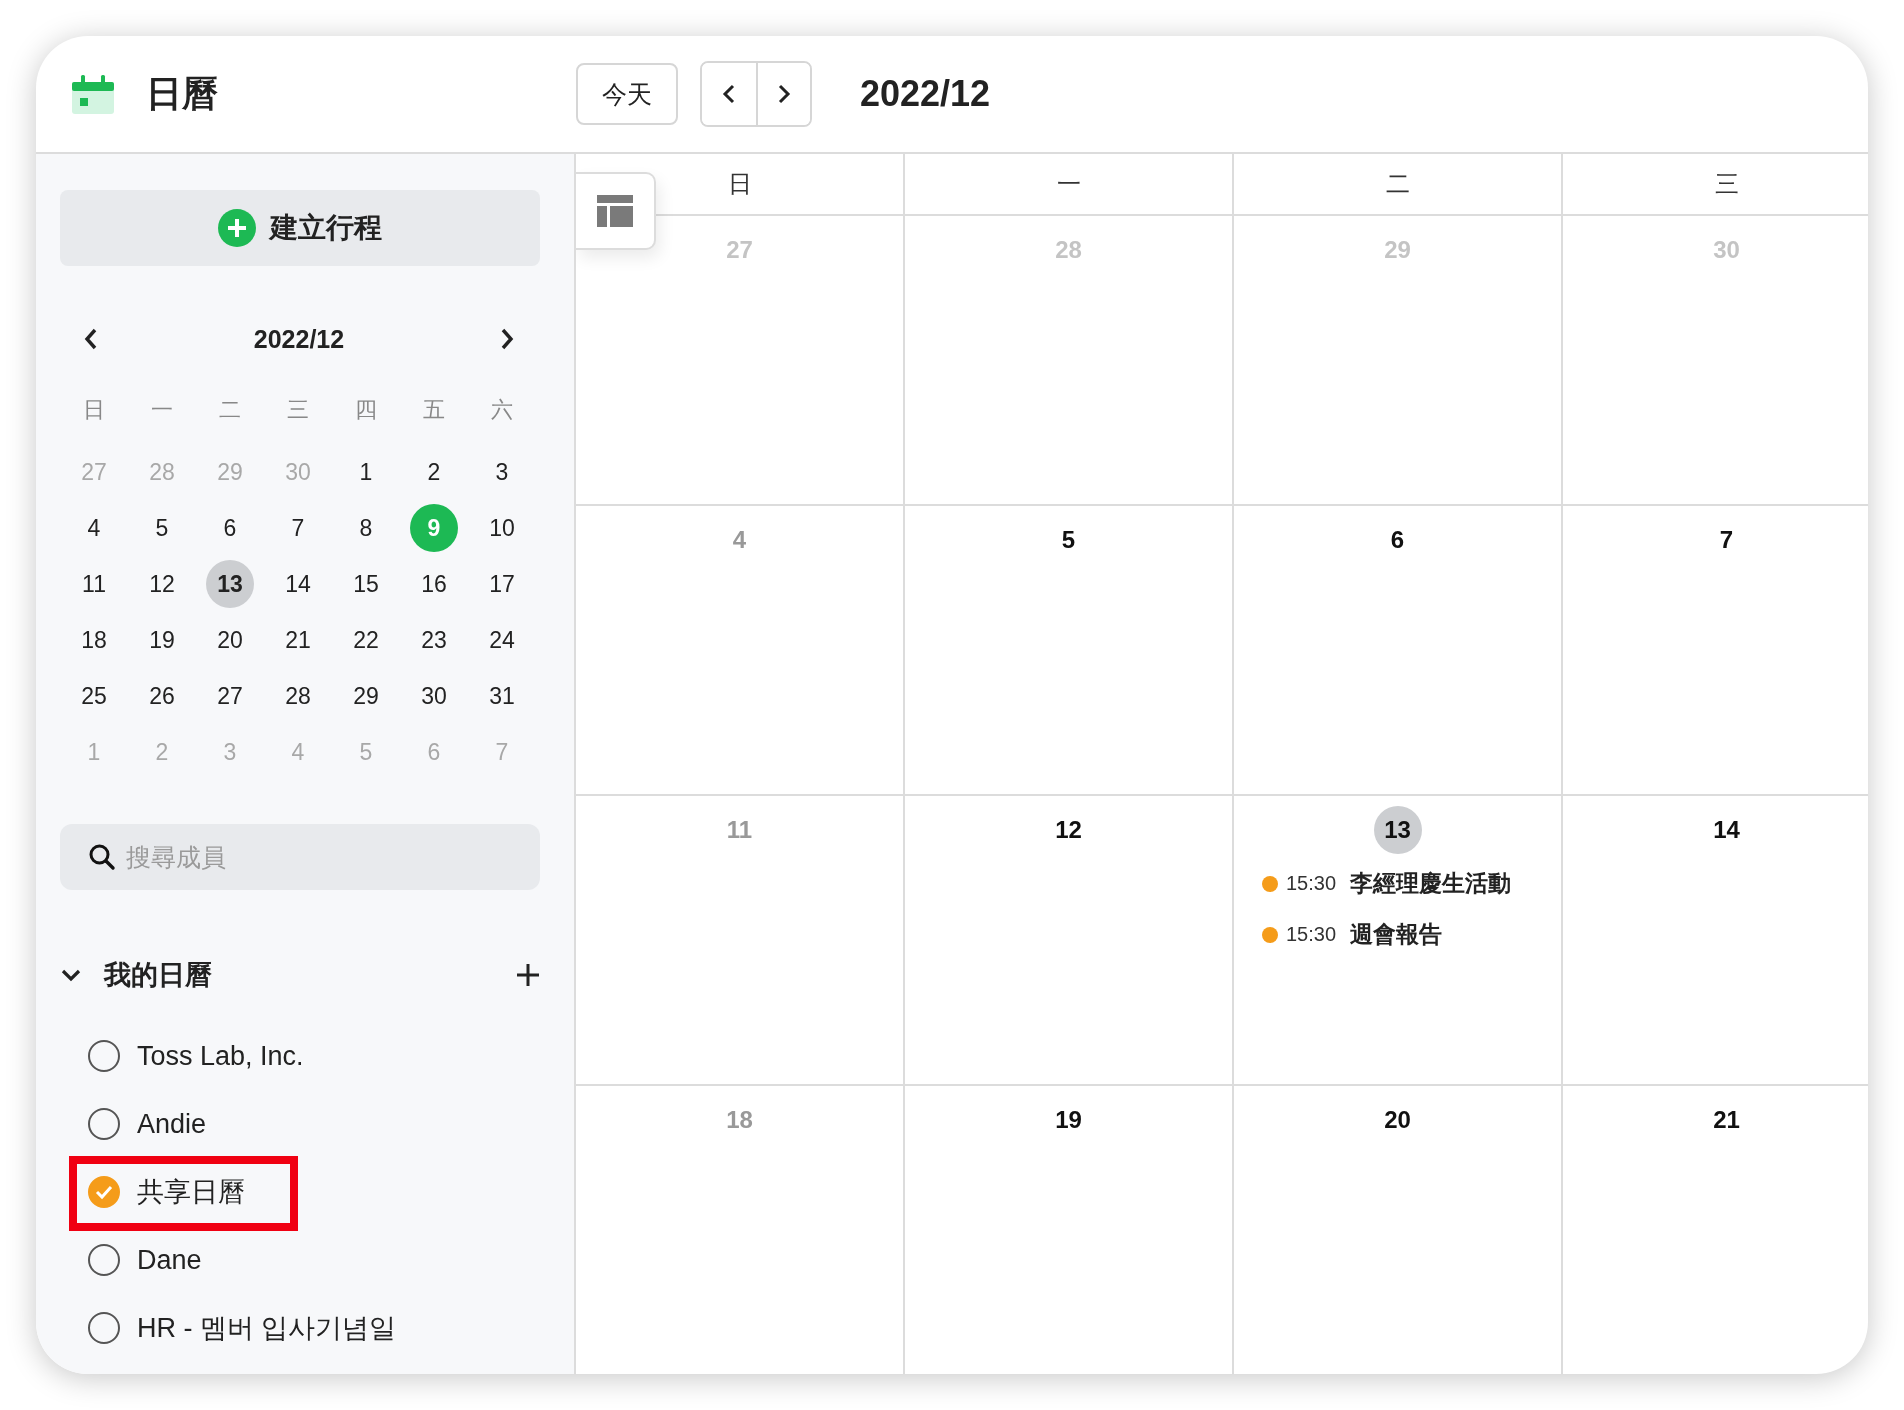 Image resolution: width=1904 pixels, height=1410 pixels. I want to click on plus-circle-icon, so click(237, 228).